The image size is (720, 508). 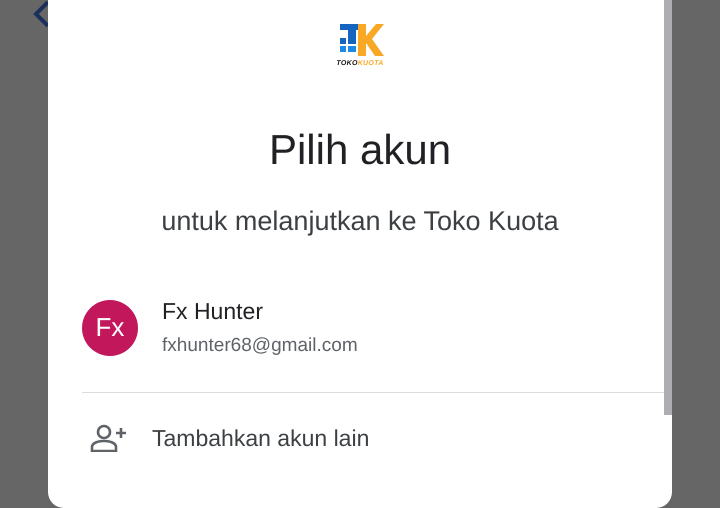 What do you see at coordinates (260, 346) in the screenshot?
I see `account-email: fxhunter68@gmail.com` at bounding box center [260, 346].